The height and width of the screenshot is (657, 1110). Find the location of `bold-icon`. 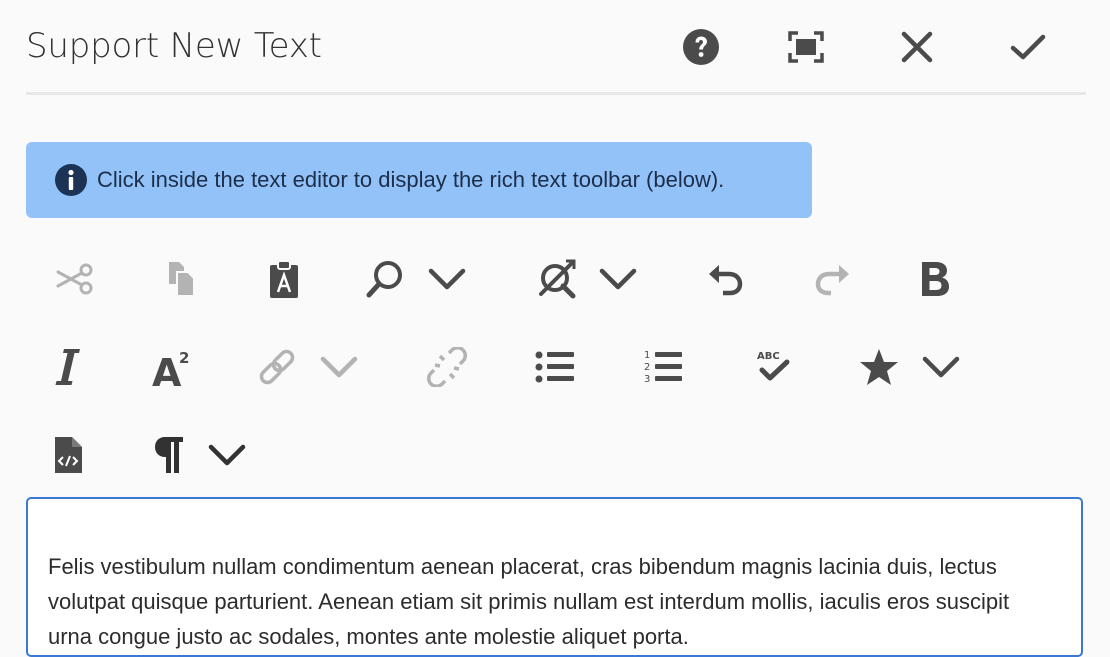

bold-icon is located at coordinates (935, 279).